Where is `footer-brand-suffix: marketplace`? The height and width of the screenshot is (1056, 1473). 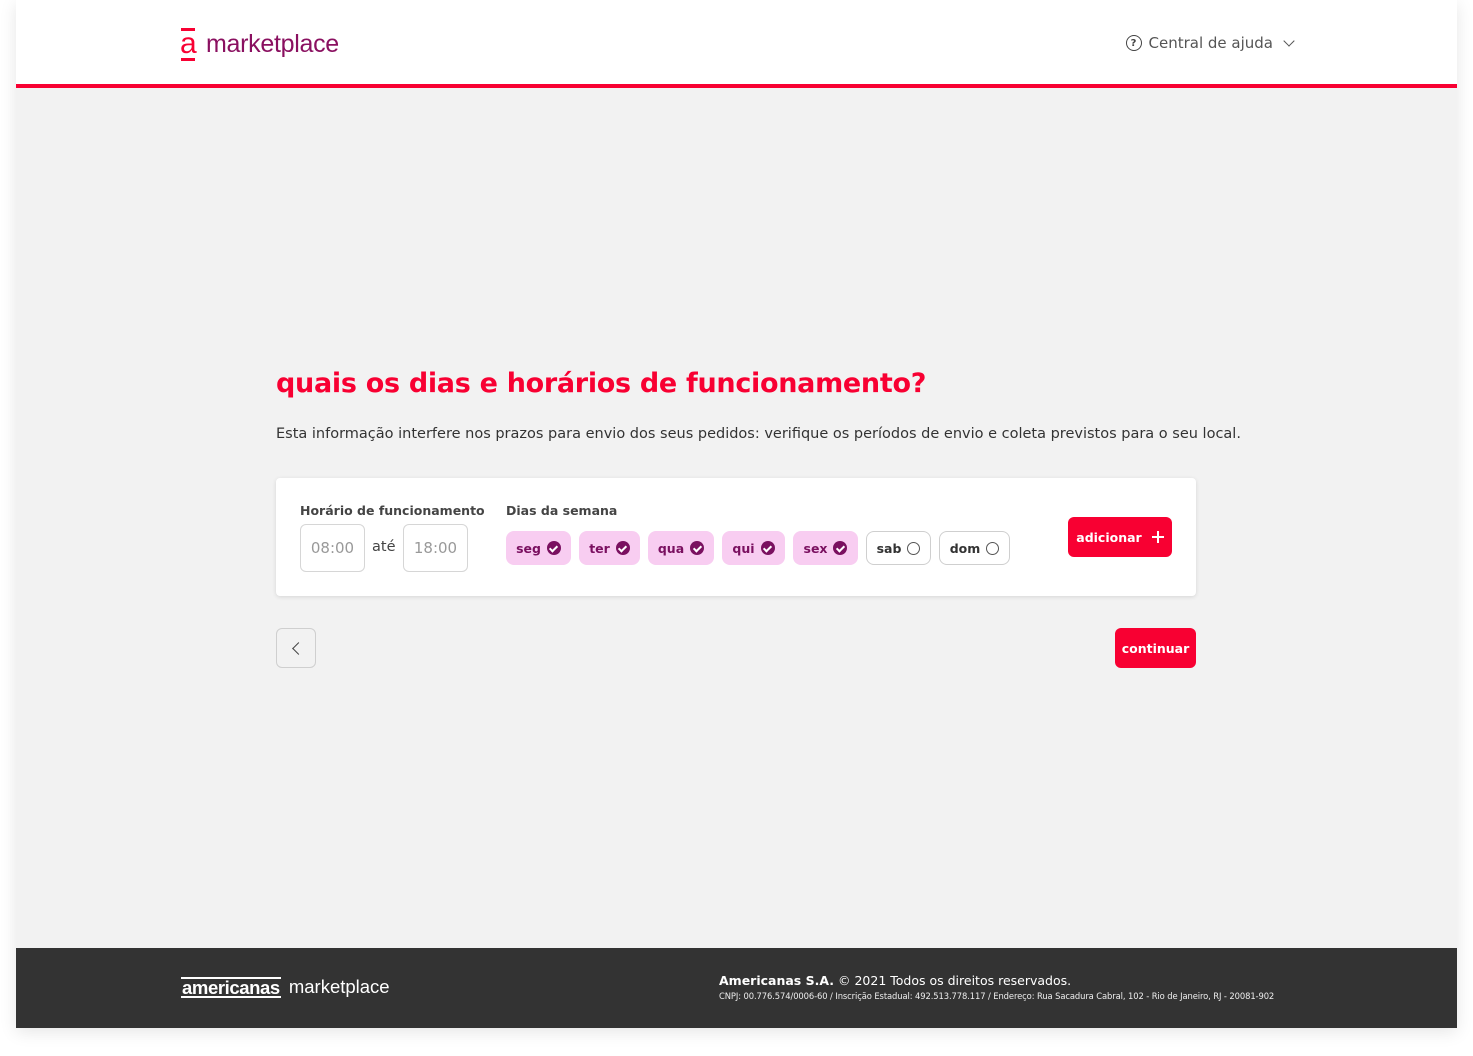
footer-brand-suffix: marketplace is located at coordinates (339, 986).